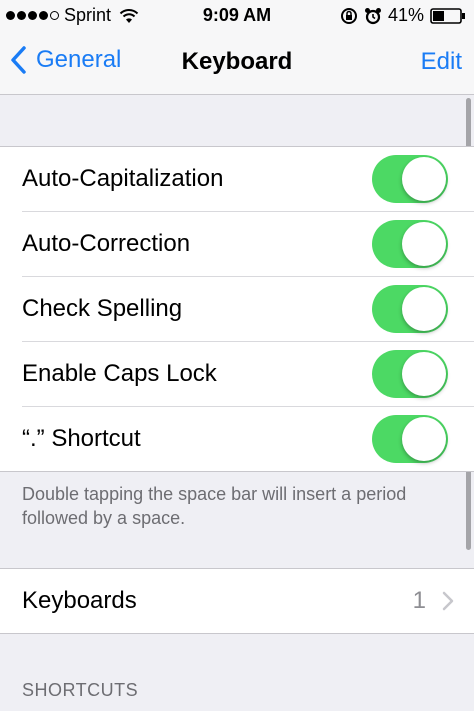  Describe the element at coordinates (248, 309) in the screenshot. I see `setting-row-check-spelling: Check Spelling` at that location.